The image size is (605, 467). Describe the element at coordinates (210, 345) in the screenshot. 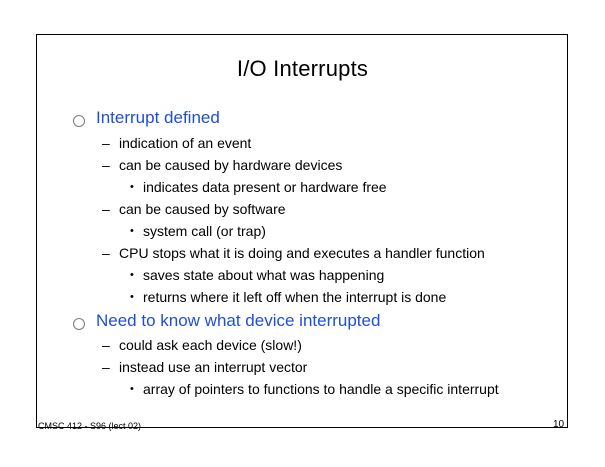

I see `list-item: could ask each device (slow!)` at that location.